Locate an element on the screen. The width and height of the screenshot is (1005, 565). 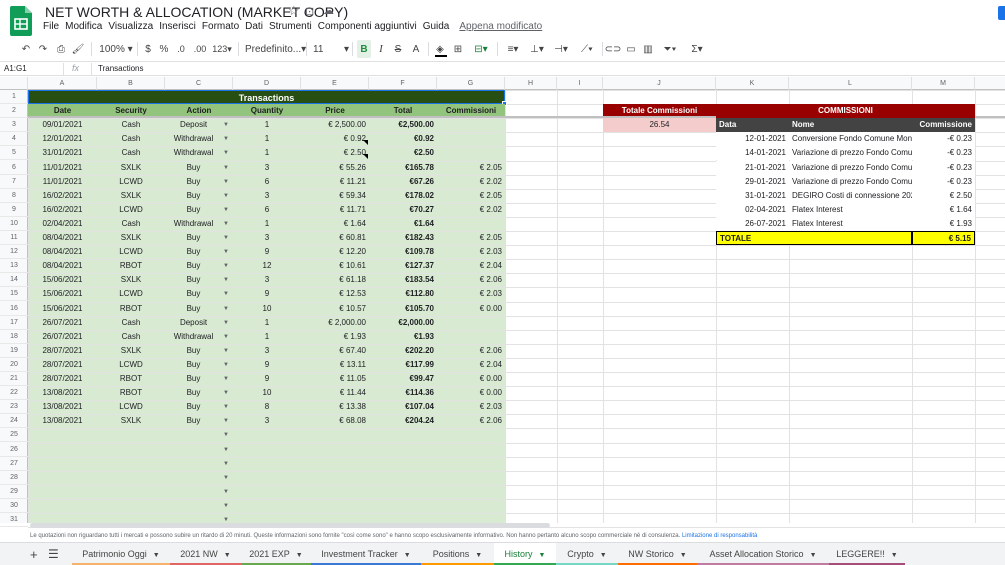
transaction-cell: 02/04/2021 is located at coordinates (62, 224).